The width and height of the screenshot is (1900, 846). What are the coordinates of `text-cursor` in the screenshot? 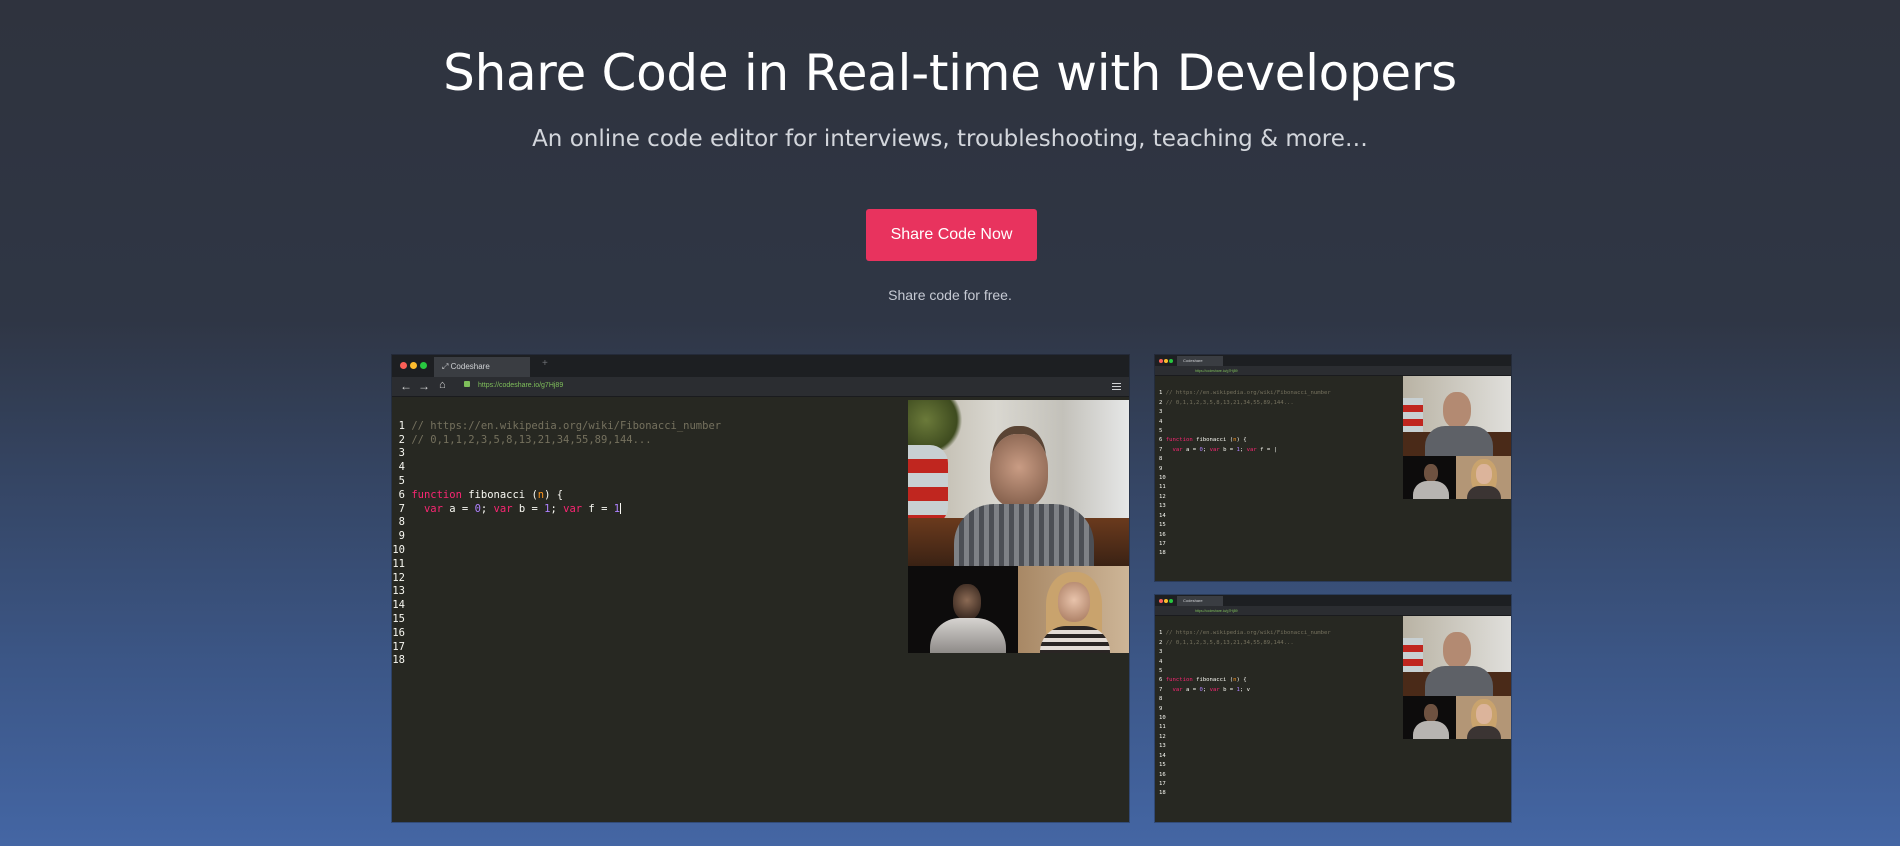 It's located at (621, 509).